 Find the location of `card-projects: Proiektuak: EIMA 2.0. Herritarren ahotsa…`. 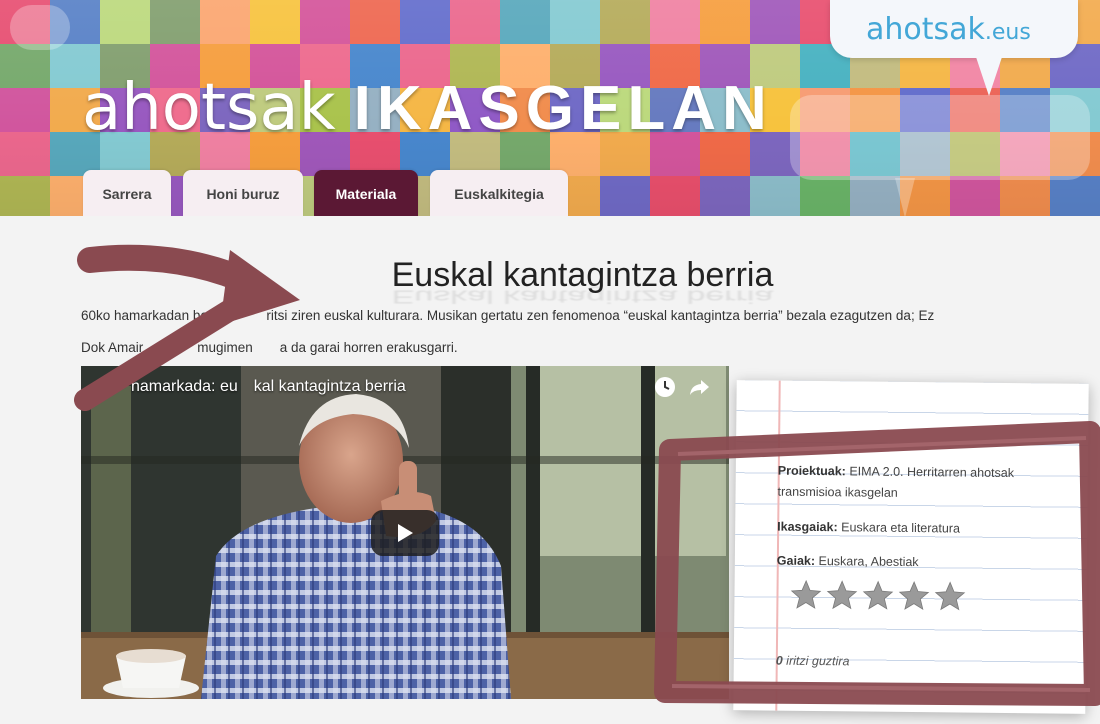

card-projects: Proiektuak: EIMA 2.0. Herritarren ahotsa… is located at coordinates (922, 483).